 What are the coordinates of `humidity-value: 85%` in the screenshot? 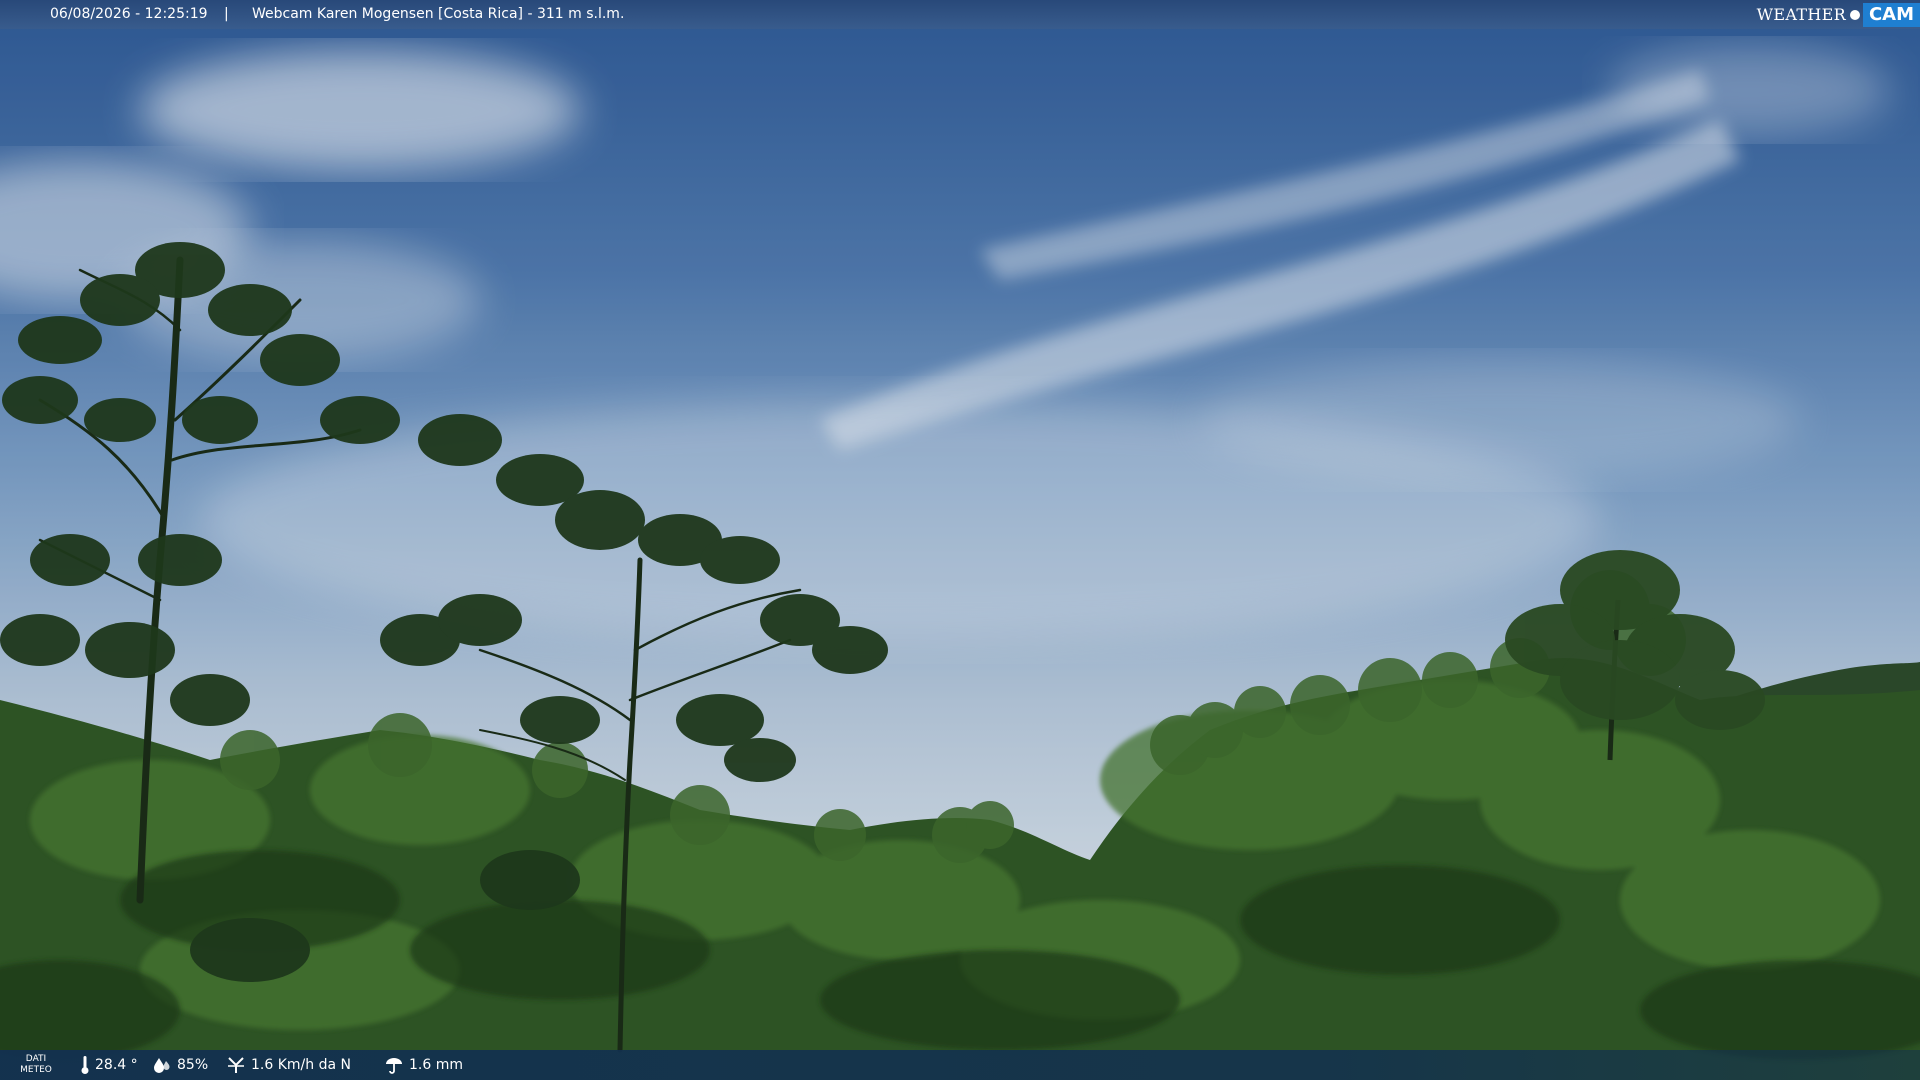 It's located at (193, 1065).